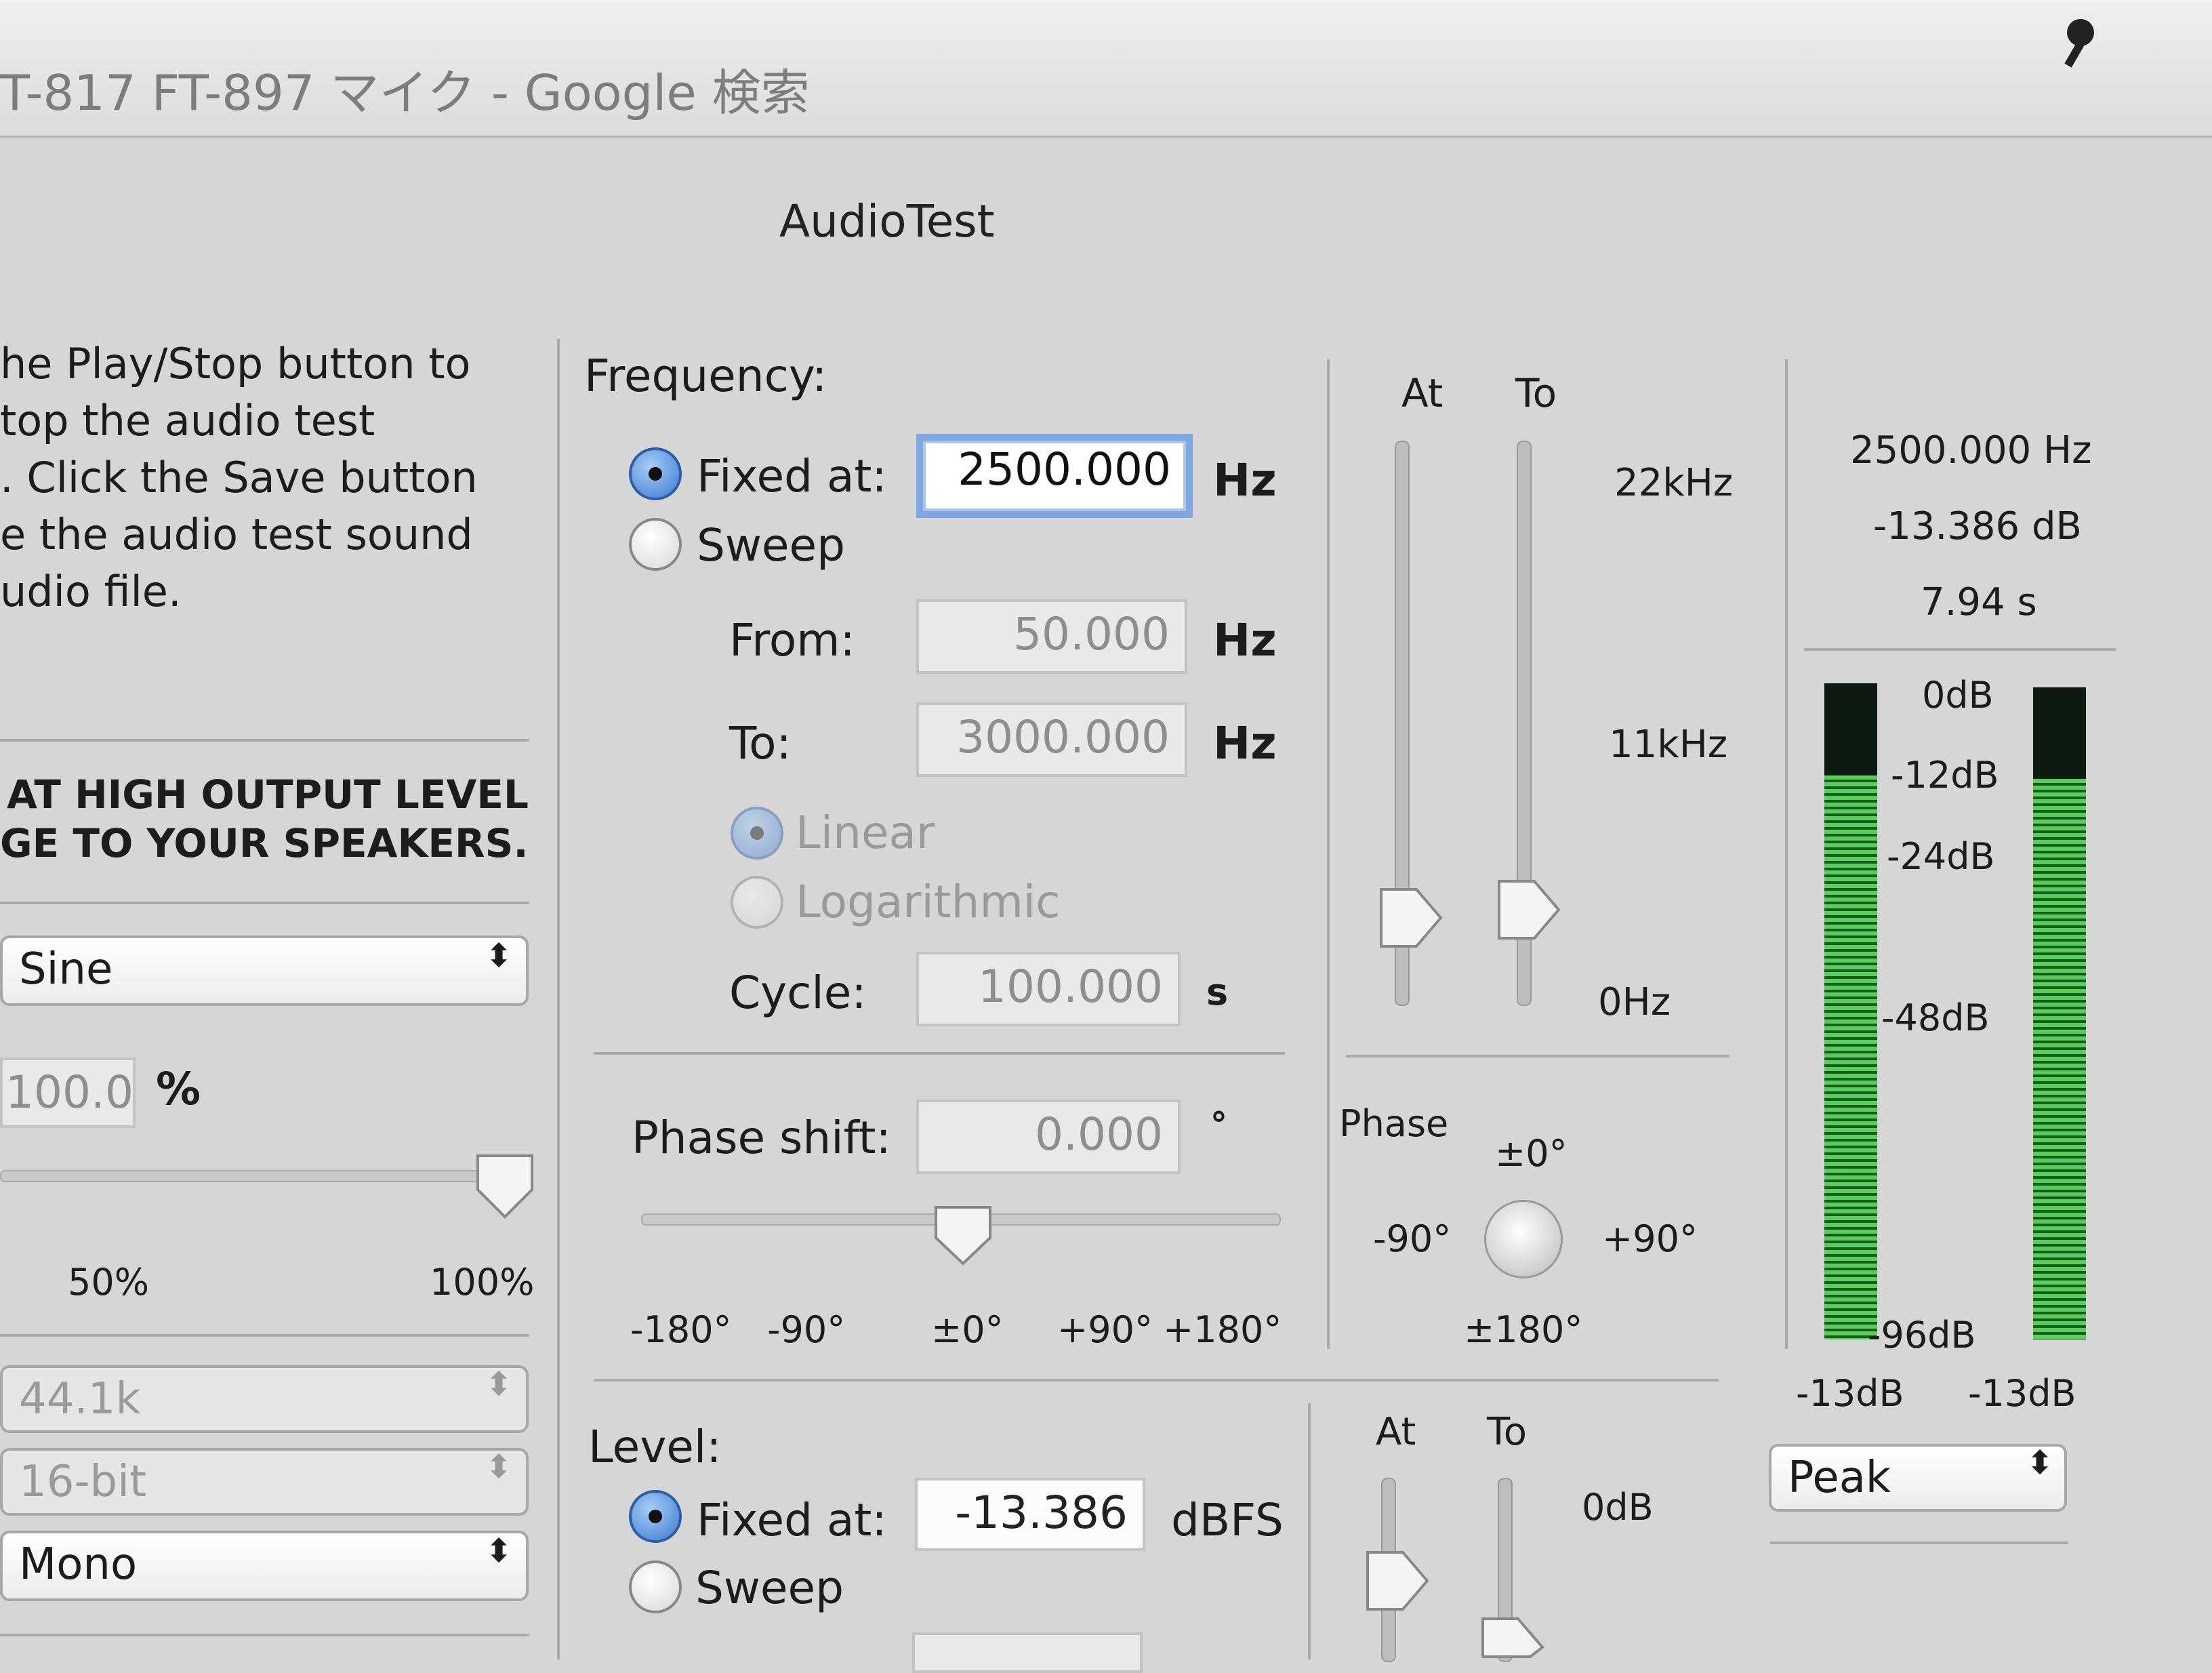 The width and height of the screenshot is (2212, 1673). I want to click on channels-value: Mono, so click(78, 1564).